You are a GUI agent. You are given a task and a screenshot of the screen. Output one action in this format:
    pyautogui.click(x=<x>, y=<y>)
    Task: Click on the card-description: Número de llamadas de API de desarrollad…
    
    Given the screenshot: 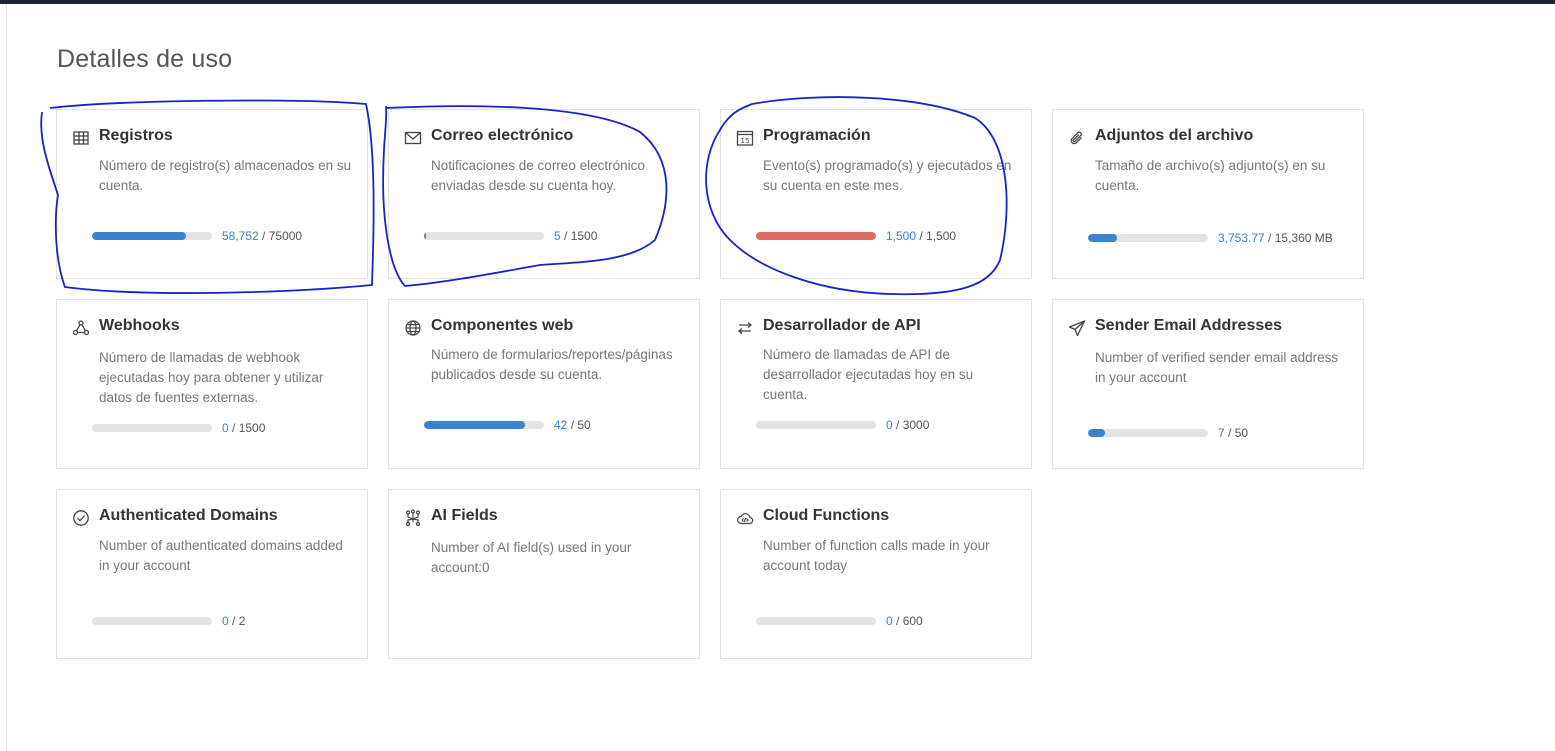 What is the action you would take?
    pyautogui.click(x=868, y=374)
    